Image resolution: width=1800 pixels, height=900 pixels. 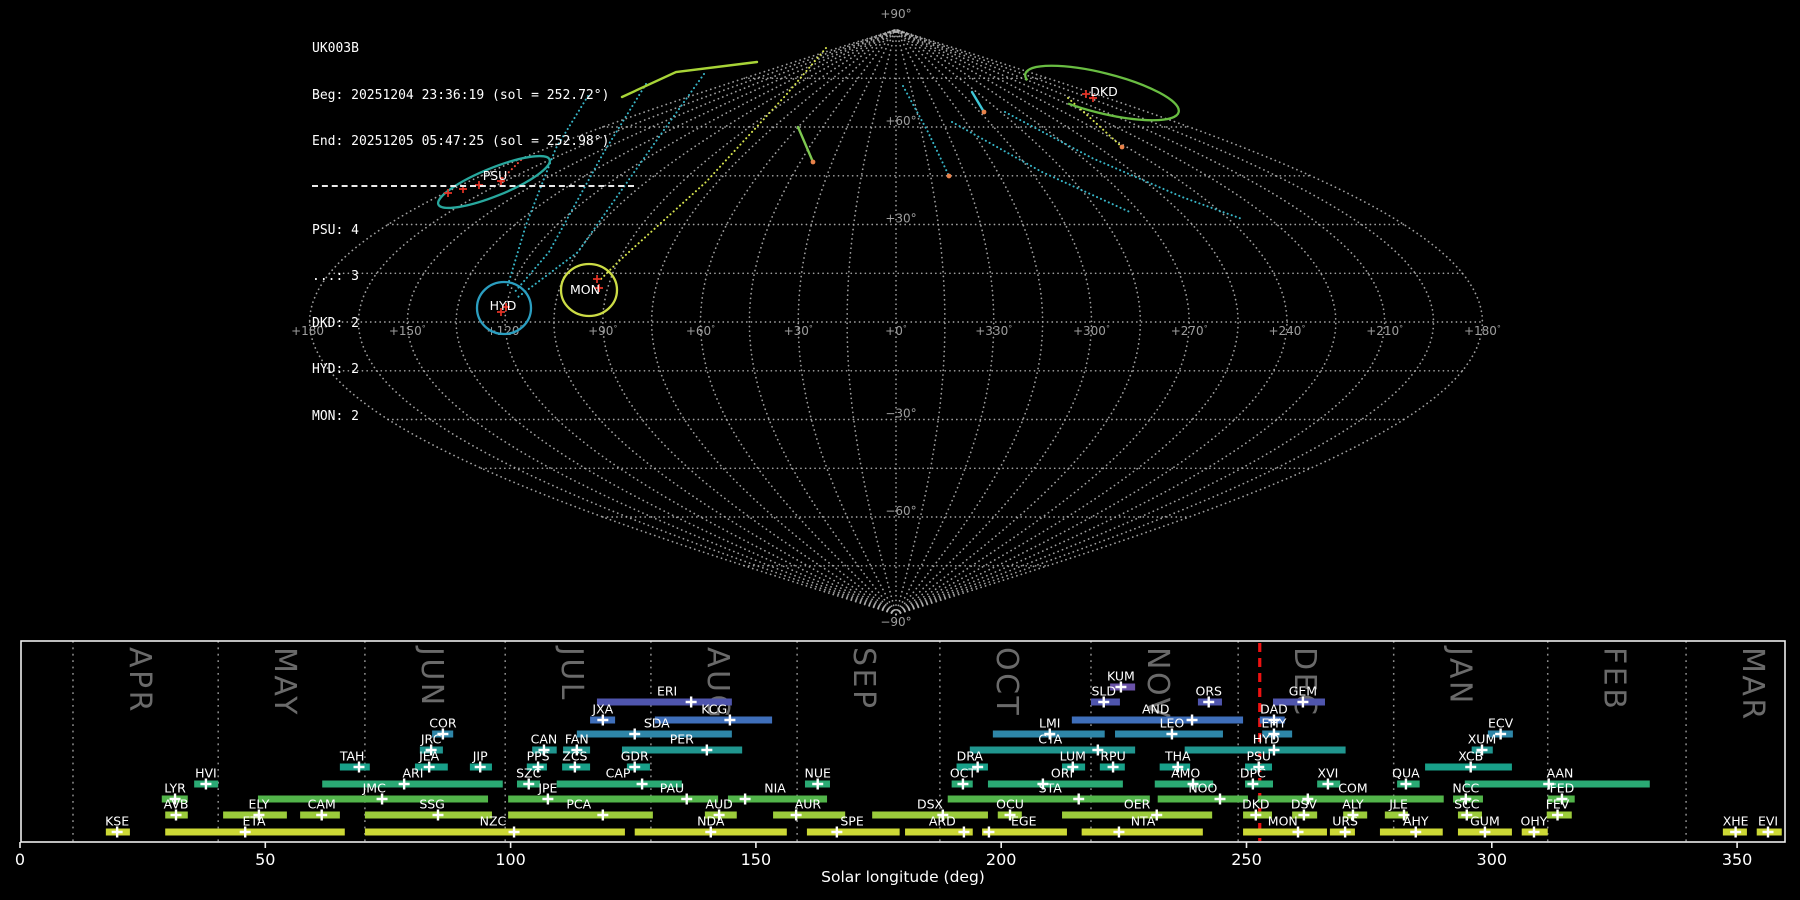 What do you see at coordinates (970, 756) in the screenshot?
I see `shower-code-label: DRA` at bounding box center [970, 756].